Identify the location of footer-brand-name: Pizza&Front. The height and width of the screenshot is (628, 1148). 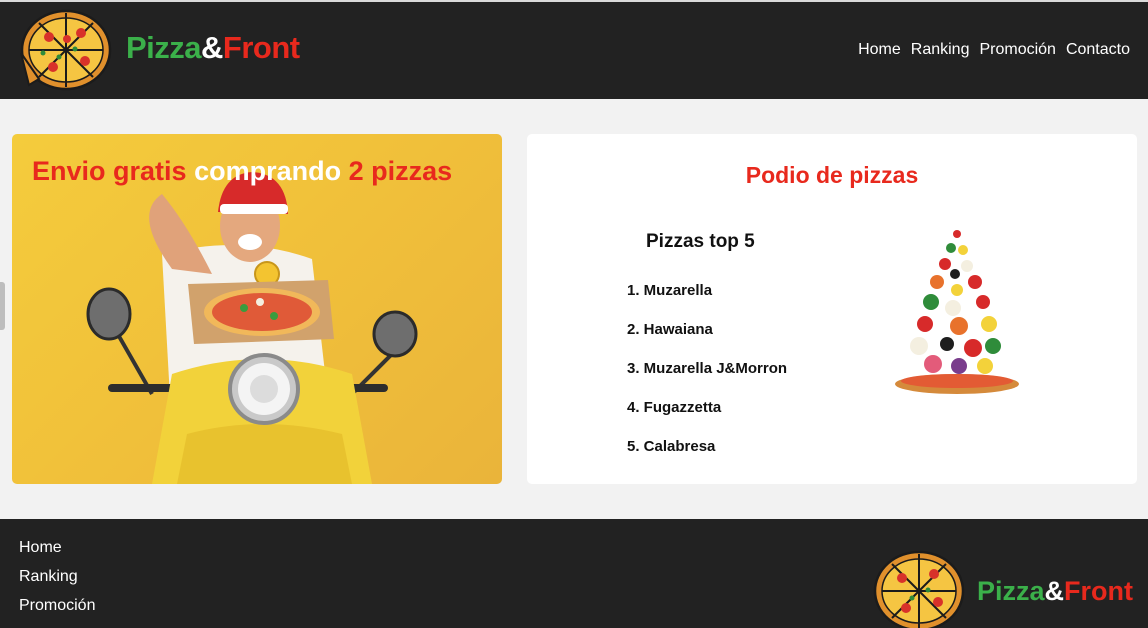
(1055, 591).